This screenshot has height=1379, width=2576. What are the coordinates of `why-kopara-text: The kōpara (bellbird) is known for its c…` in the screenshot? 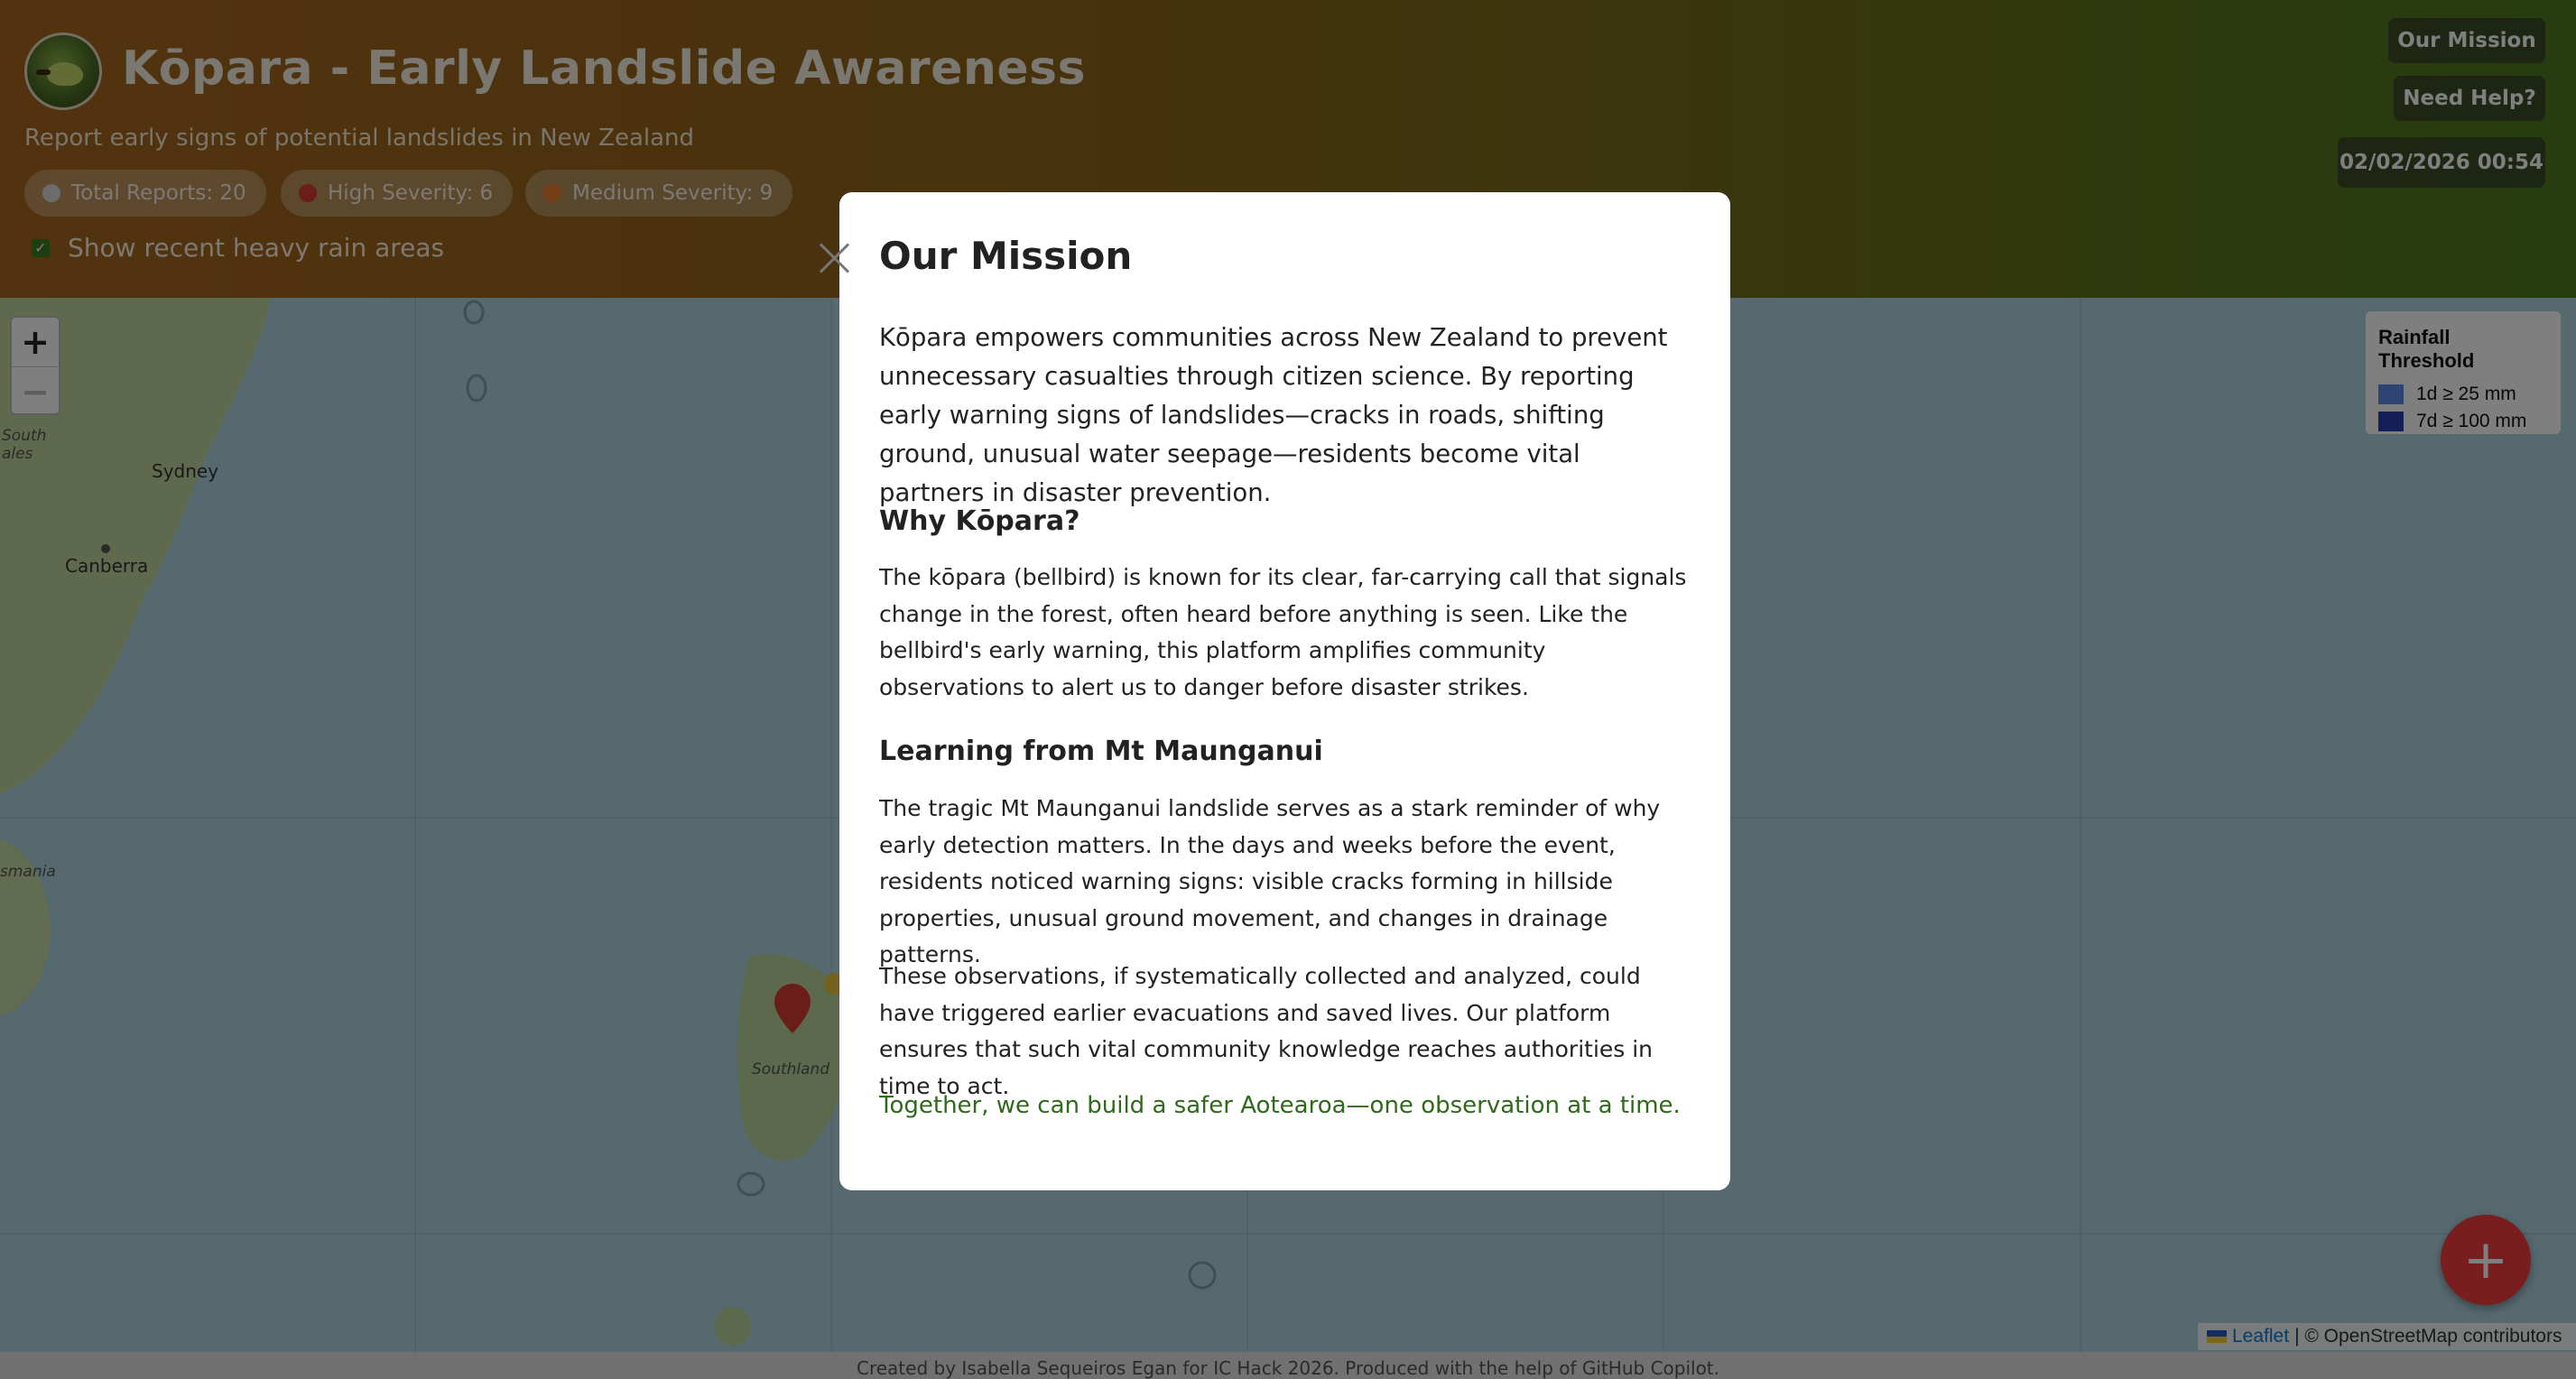 It's located at (1283, 632).